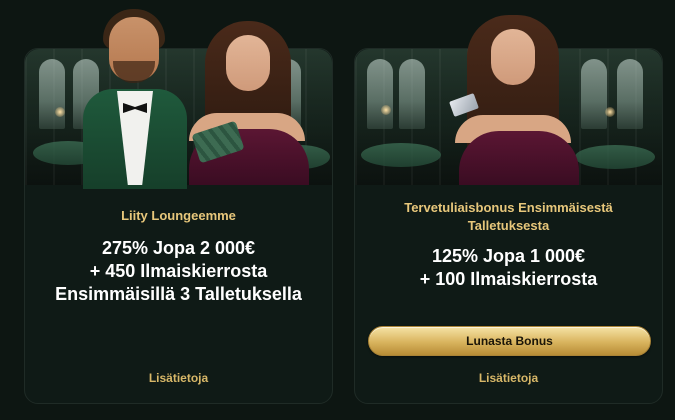 The width and height of the screenshot is (675, 420). What do you see at coordinates (178, 248) in the screenshot?
I see `offer-headline-line-1: 275% Jopa 2 000€` at bounding box center [178, 248].